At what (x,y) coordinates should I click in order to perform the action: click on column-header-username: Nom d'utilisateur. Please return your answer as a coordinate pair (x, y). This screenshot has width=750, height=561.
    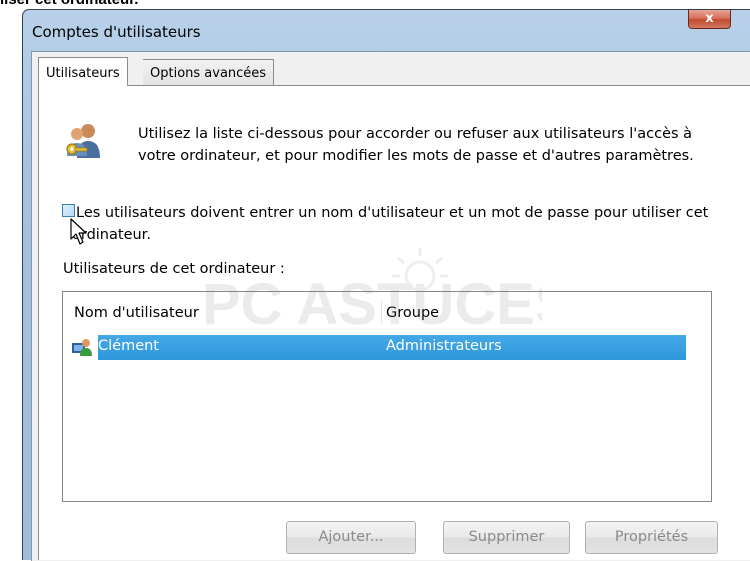
    Looking at the image, I should click on (136, 313).